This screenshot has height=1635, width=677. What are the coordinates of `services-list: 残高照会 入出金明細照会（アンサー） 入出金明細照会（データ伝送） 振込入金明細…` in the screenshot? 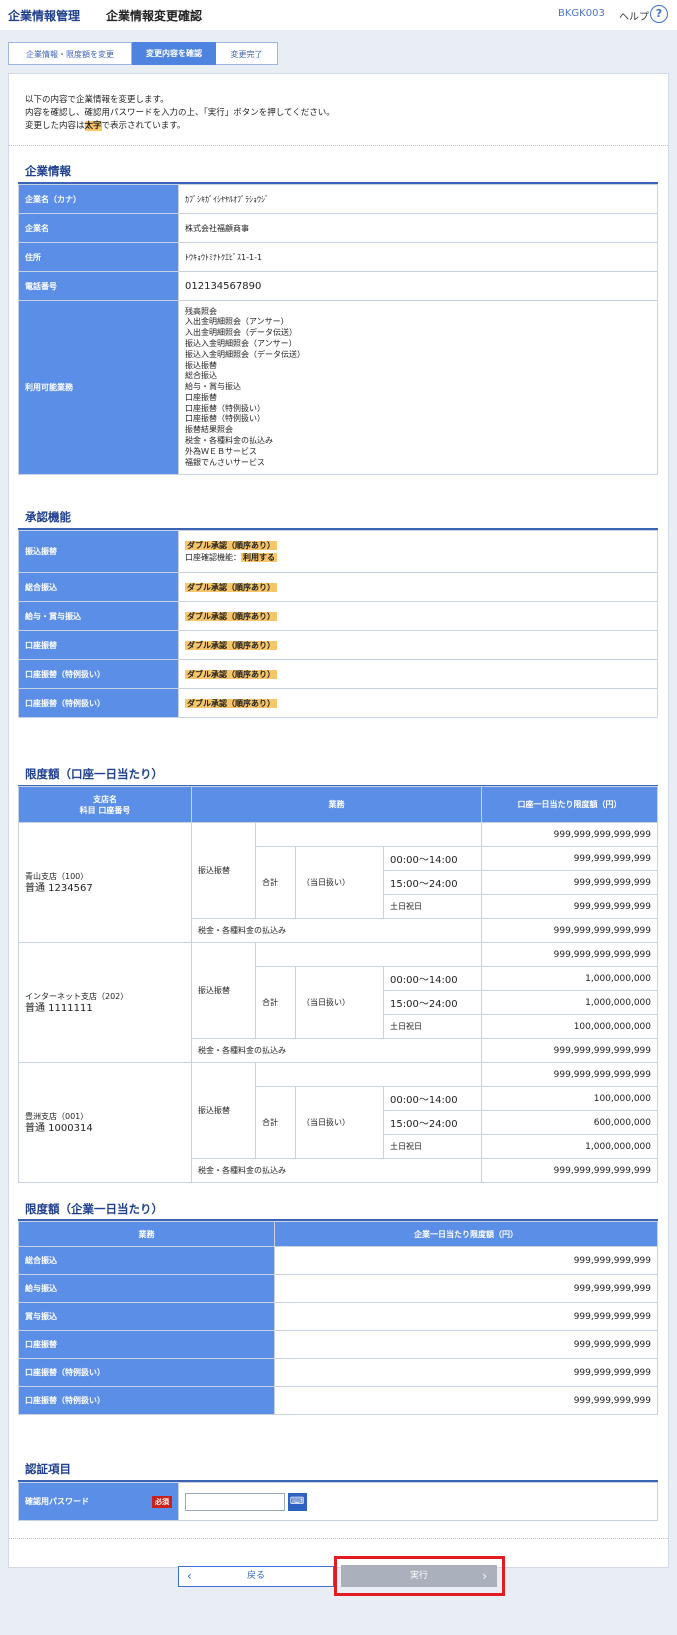 It's located at (418, 387).